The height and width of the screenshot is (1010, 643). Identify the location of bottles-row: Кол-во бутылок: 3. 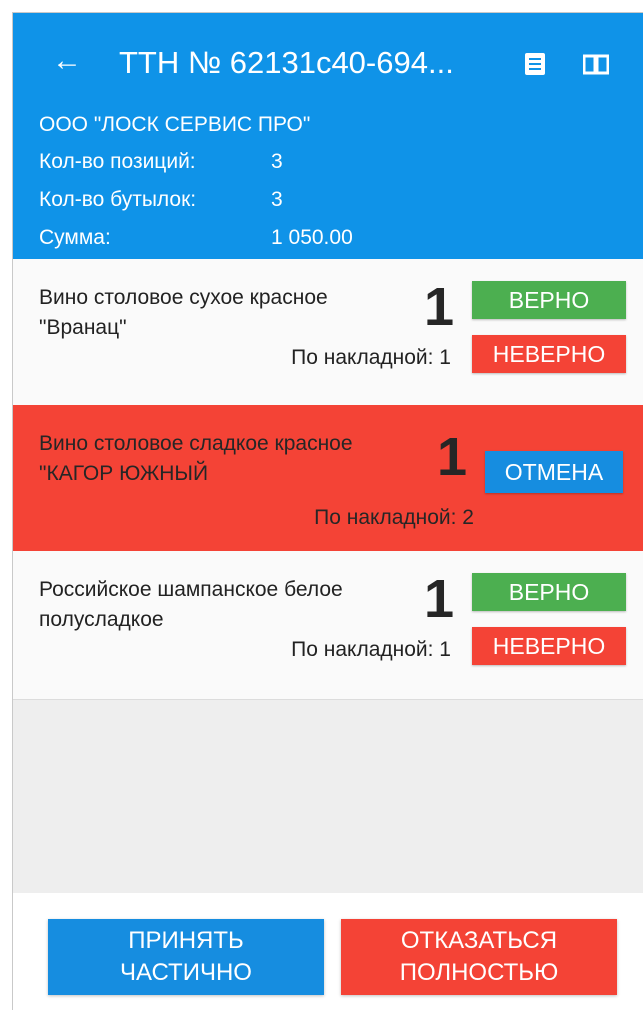
(239, 200).